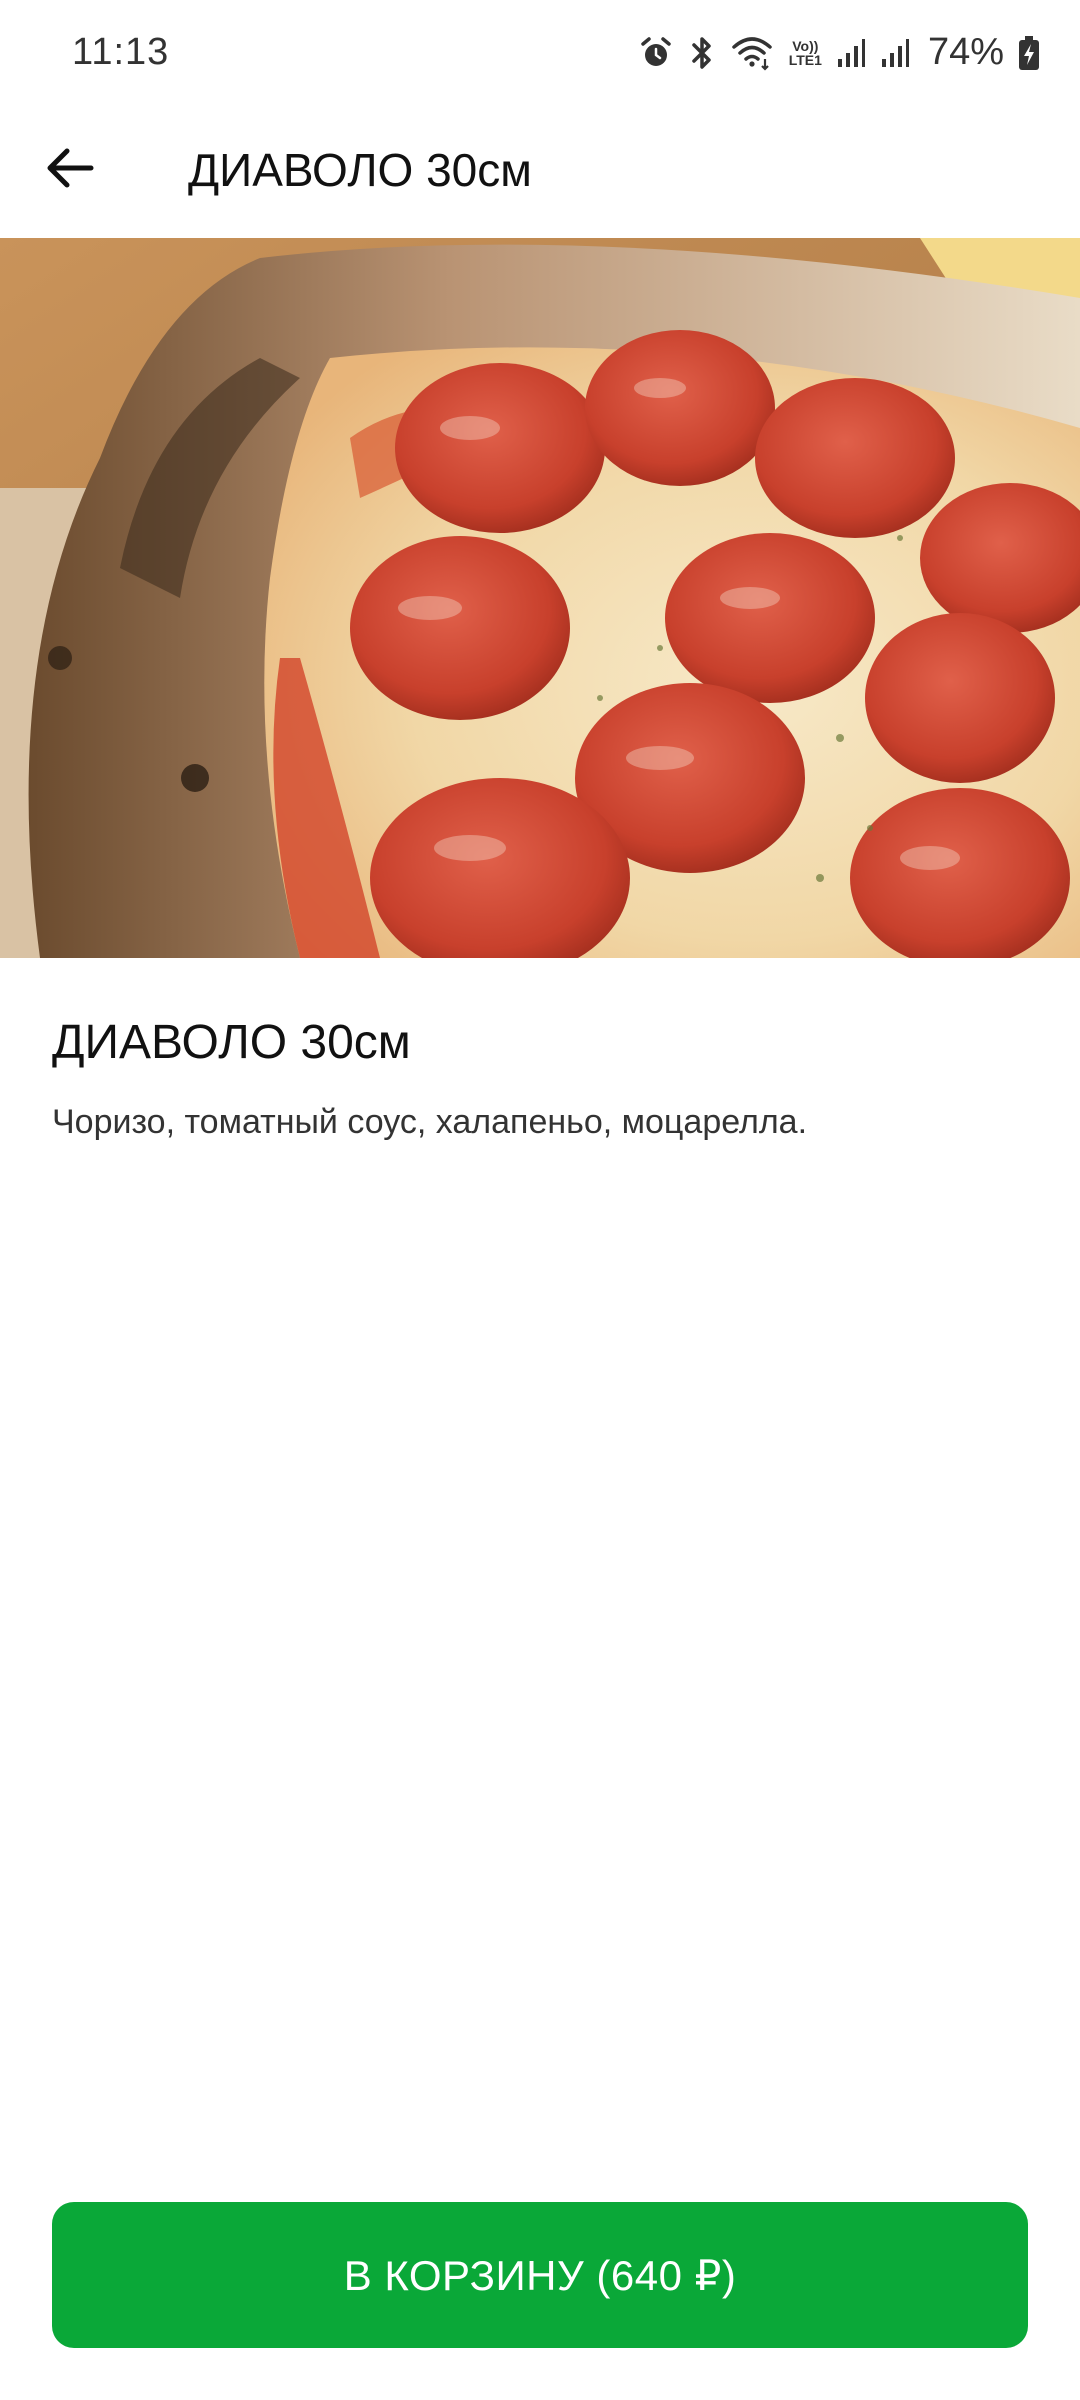  What do you see at coordinates (805, 59) in the screenshot?
I see `lte-label: LTE1` at bounding box center [805, 59].